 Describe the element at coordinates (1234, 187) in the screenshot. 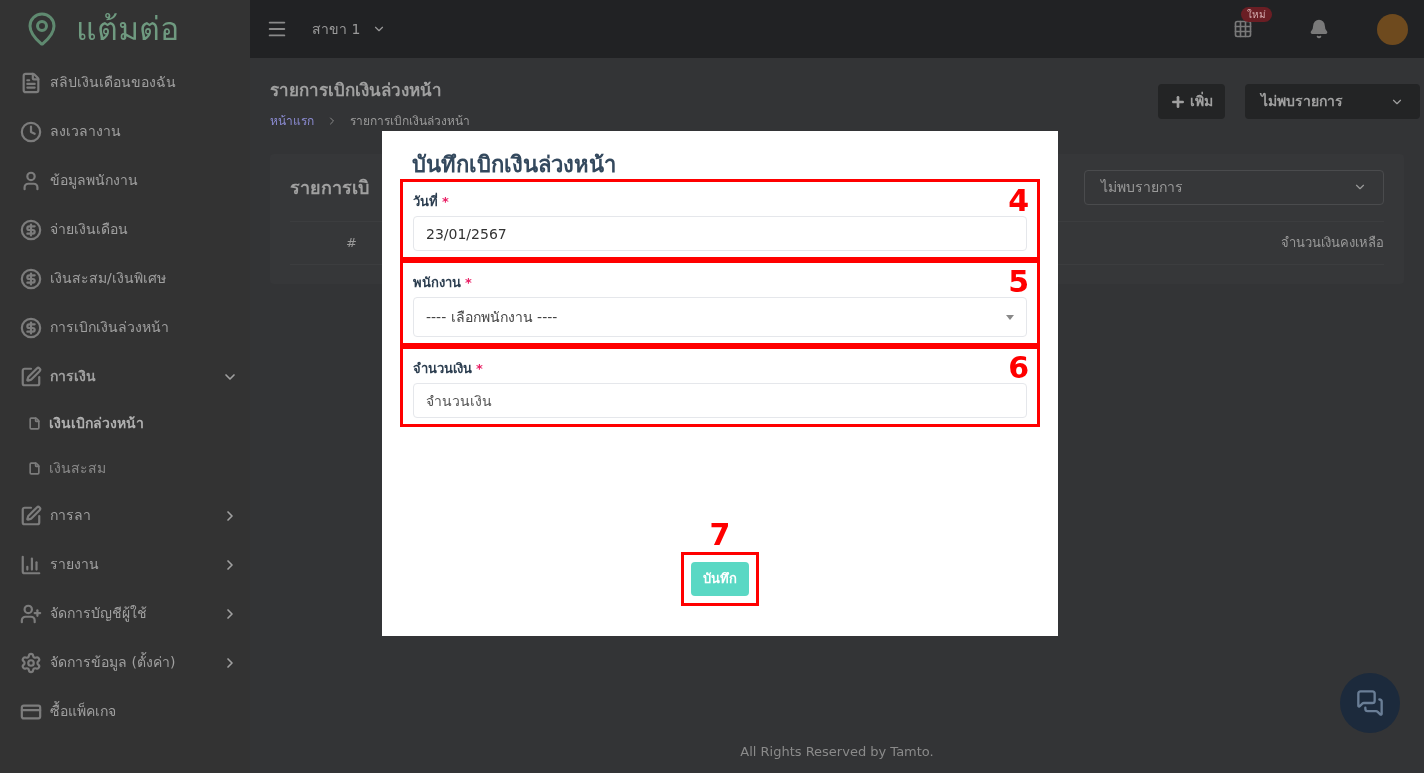

I see `card-filter-select: ไม่พบรายการ` at that location.